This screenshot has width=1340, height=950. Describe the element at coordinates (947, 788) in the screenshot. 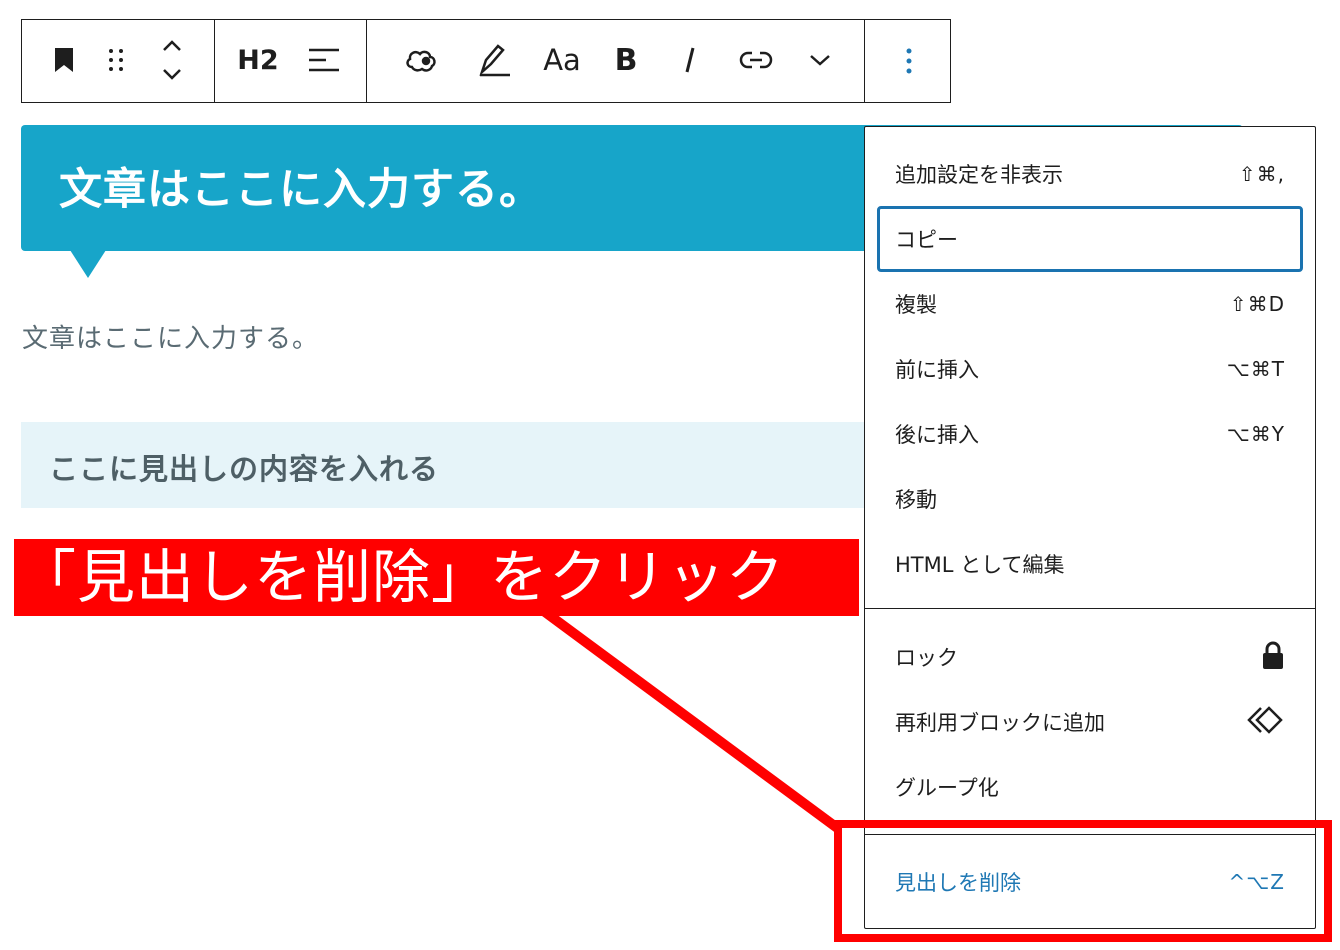

I see `menu-item-label: グループ化` at that location.